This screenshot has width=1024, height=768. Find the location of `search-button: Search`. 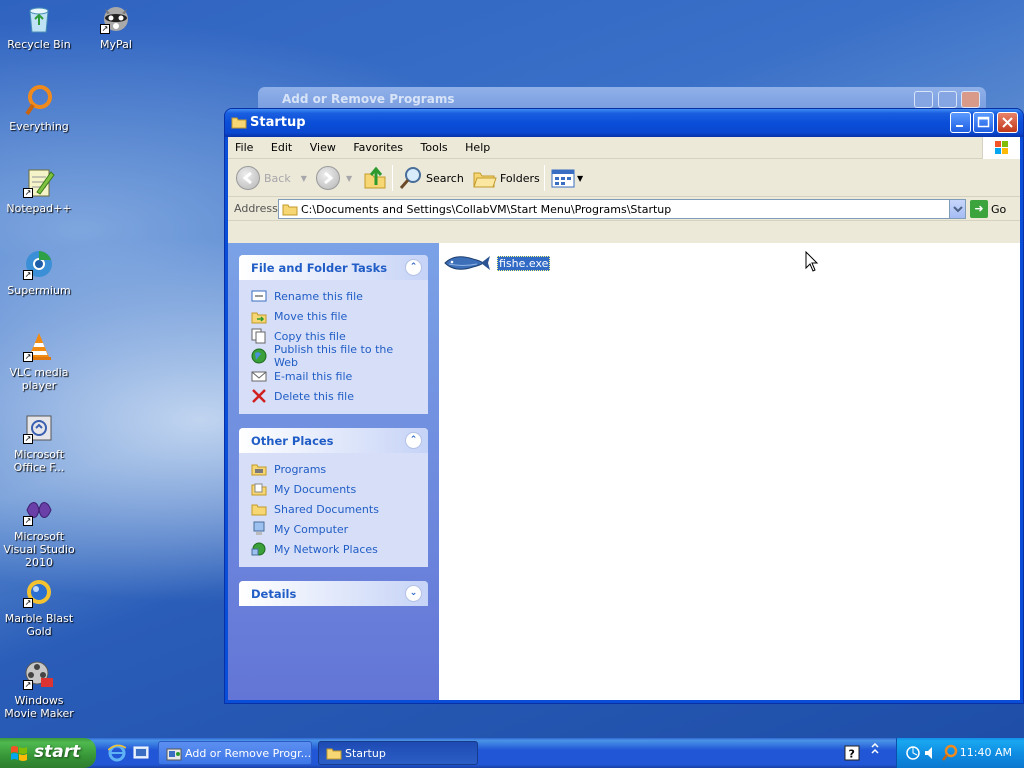

search-button: Search is located at coordinates (431, 178).